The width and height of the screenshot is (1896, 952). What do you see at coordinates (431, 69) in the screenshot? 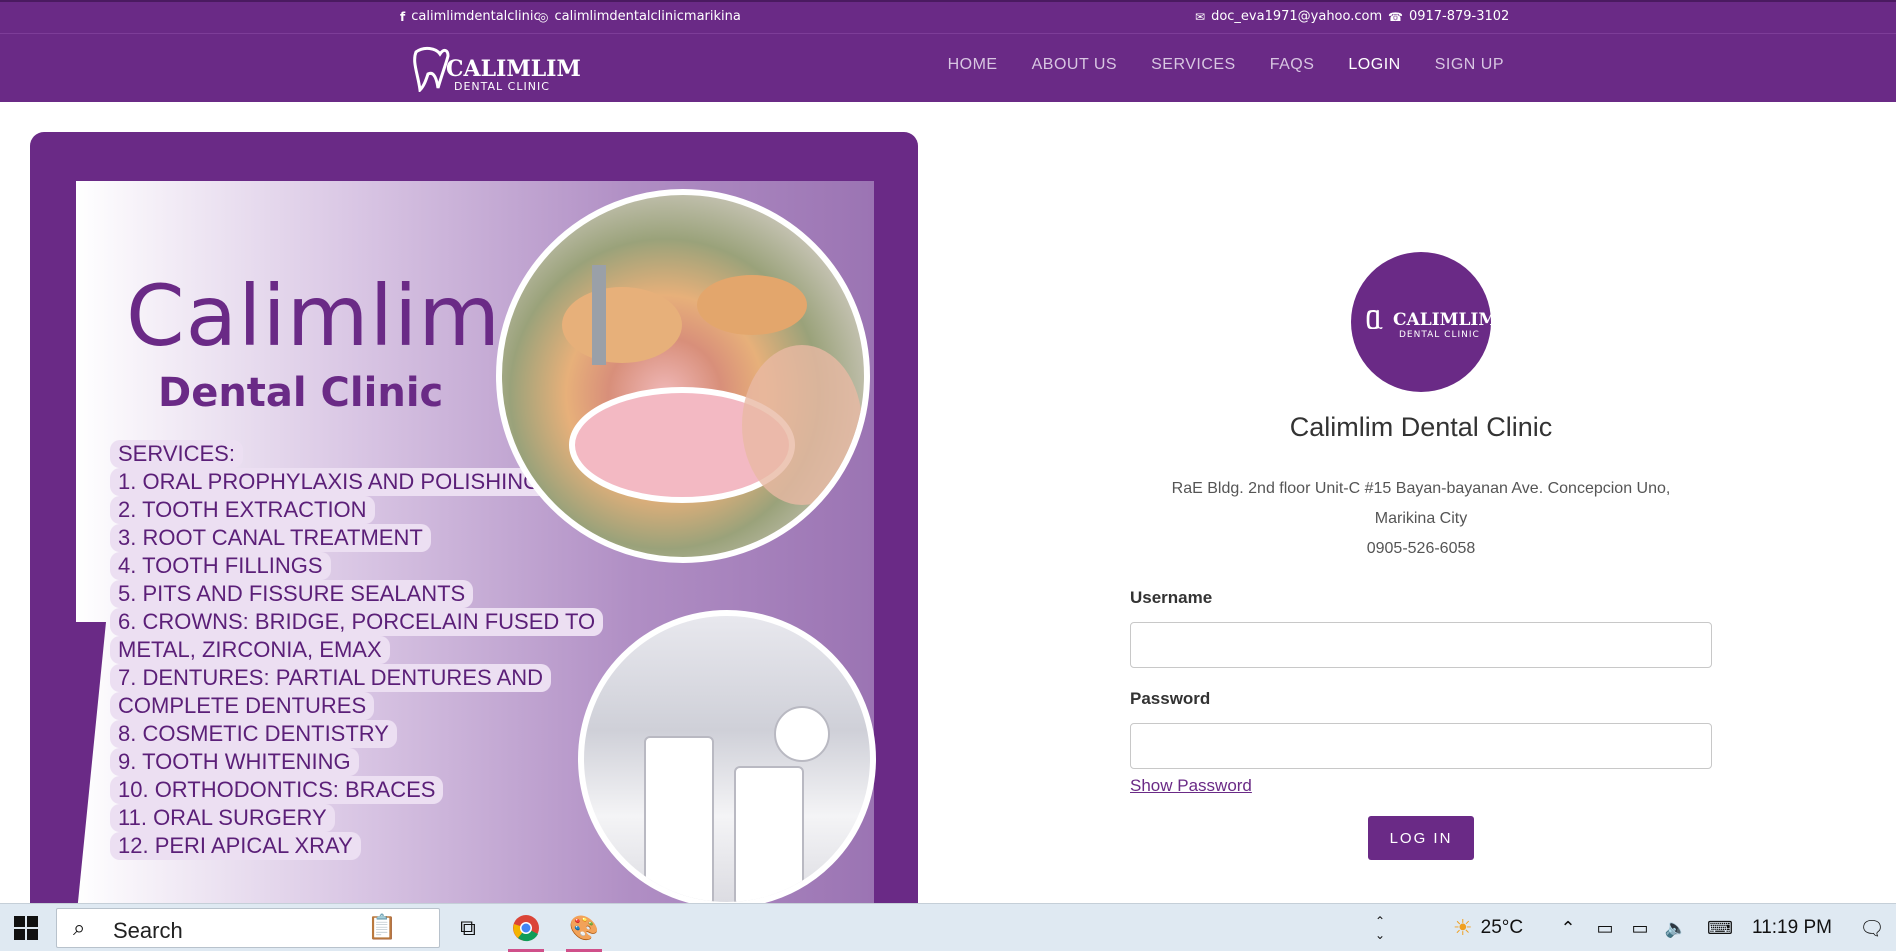
I see `tooth-logo-icon` at bounding box center [431, 69].